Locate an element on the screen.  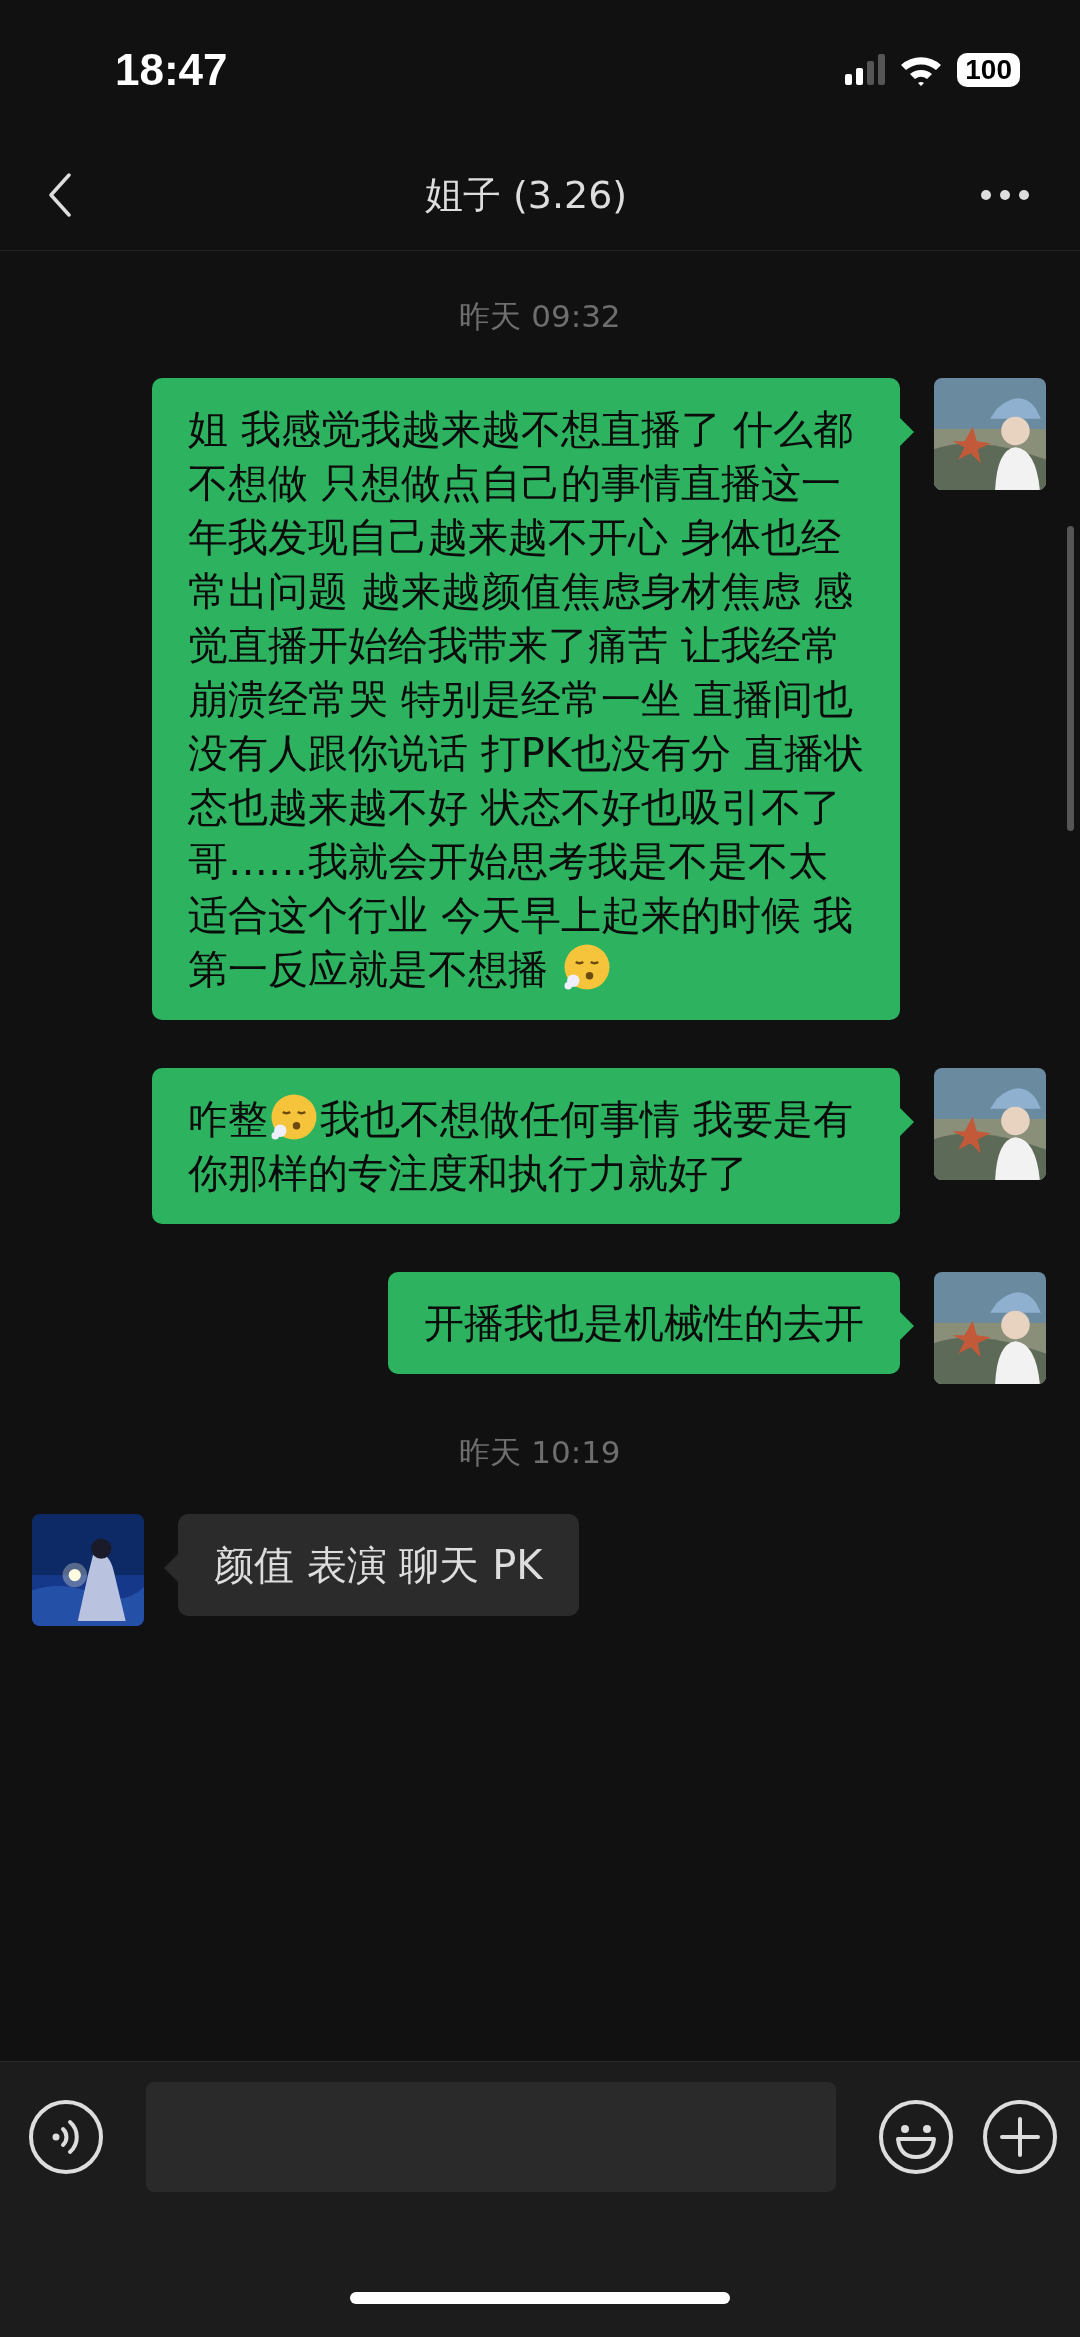
wifi-icon is located at coordinates (921, 70).